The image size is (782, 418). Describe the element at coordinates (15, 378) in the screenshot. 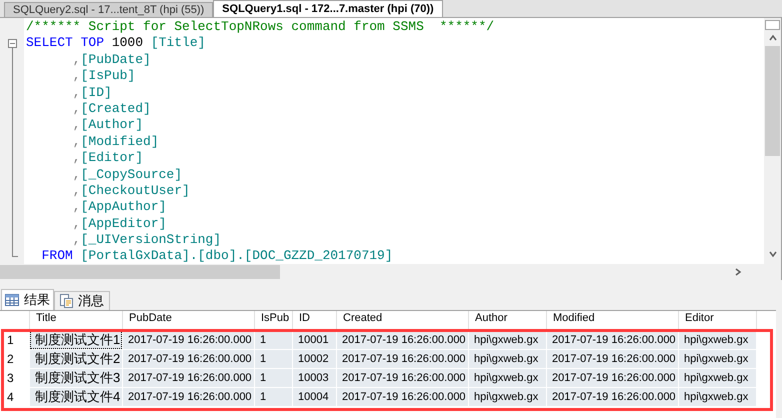

I see `row-number: 3` at that location.